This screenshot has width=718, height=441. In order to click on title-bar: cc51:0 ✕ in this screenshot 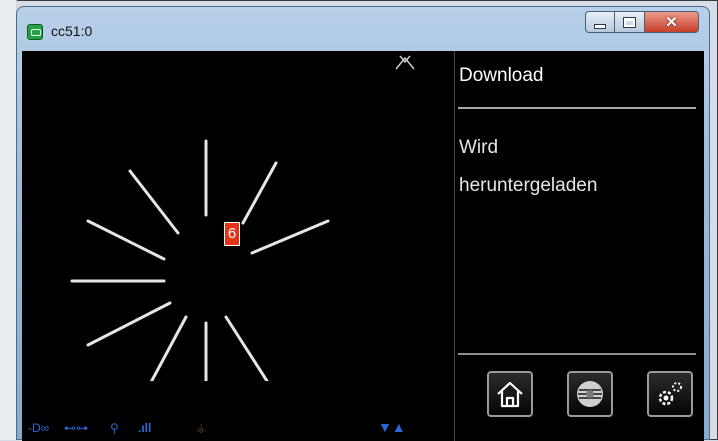, I will do `click(363, 28)`.